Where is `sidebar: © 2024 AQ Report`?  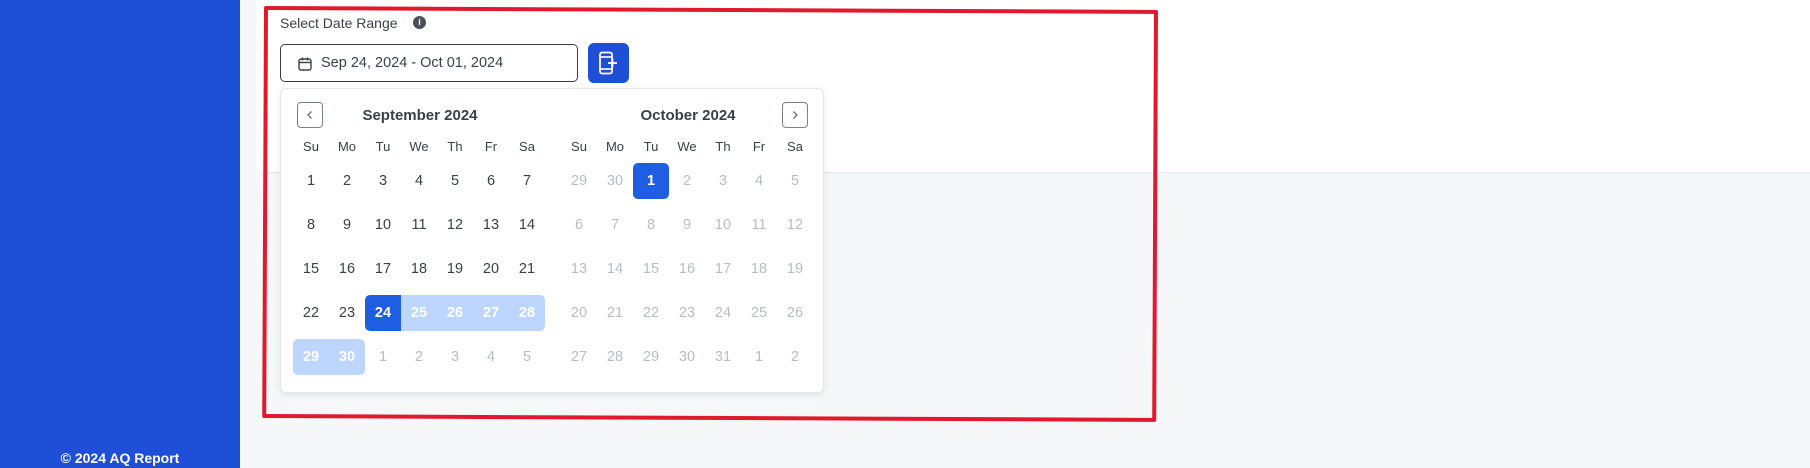
sidebar: © 2024 AQ Report is located at coordinates (120, 234).